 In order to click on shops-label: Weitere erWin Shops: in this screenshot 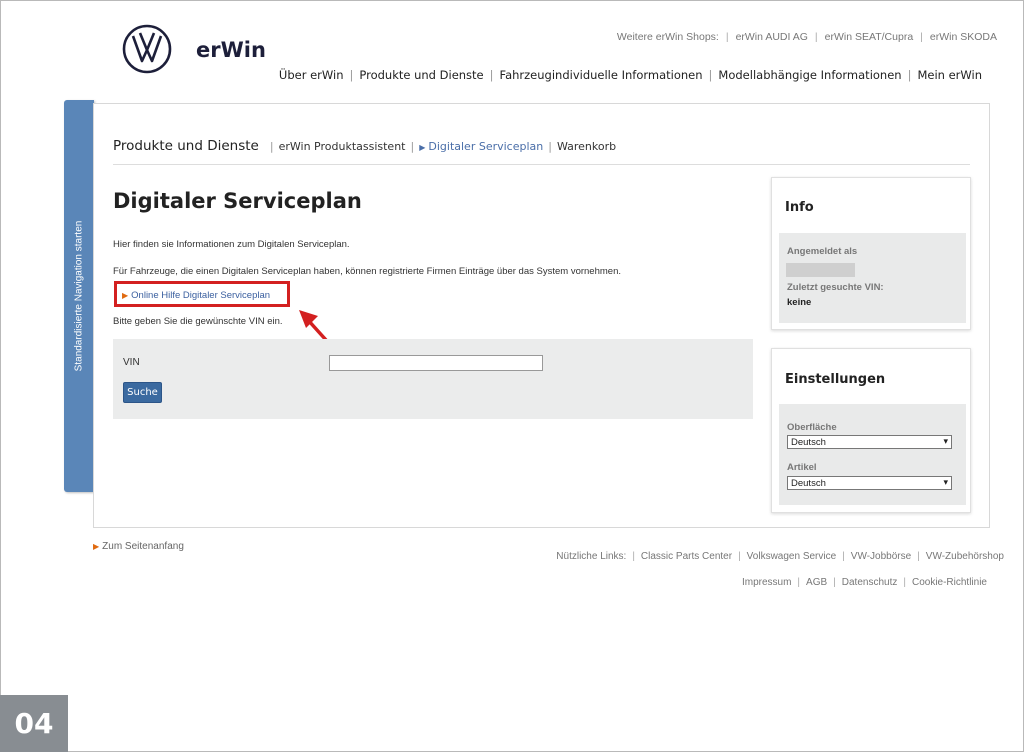, I will do `click(667, 37)`.